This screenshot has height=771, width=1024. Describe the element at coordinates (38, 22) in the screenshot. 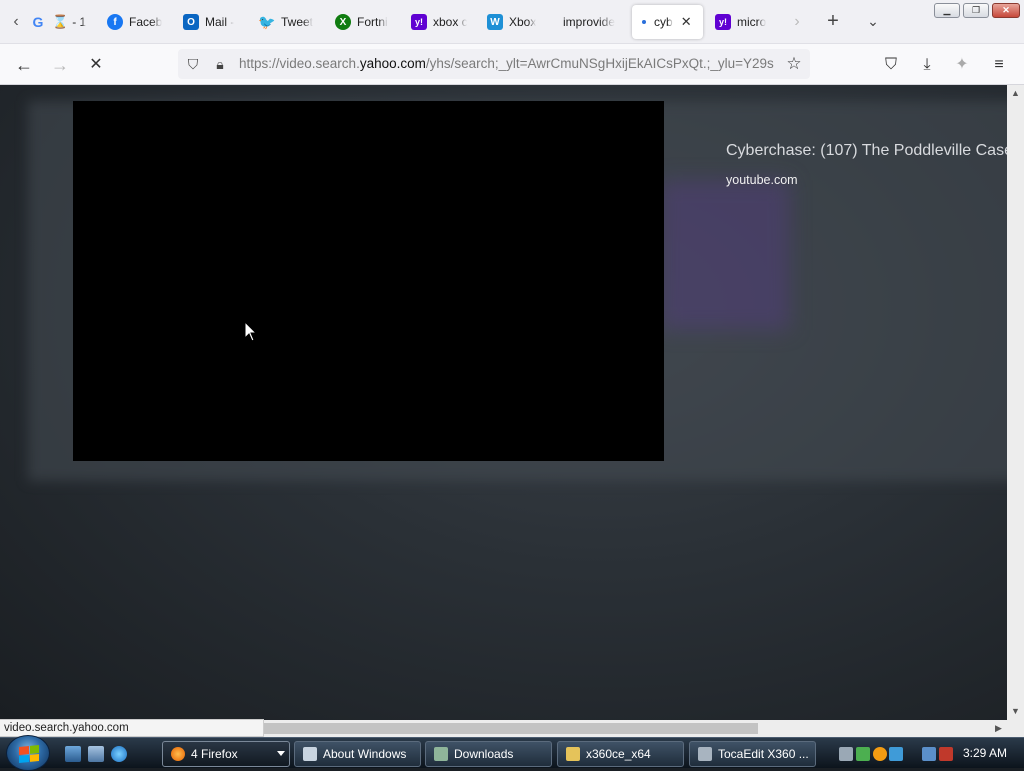

I see `google-icon: G` at that location.